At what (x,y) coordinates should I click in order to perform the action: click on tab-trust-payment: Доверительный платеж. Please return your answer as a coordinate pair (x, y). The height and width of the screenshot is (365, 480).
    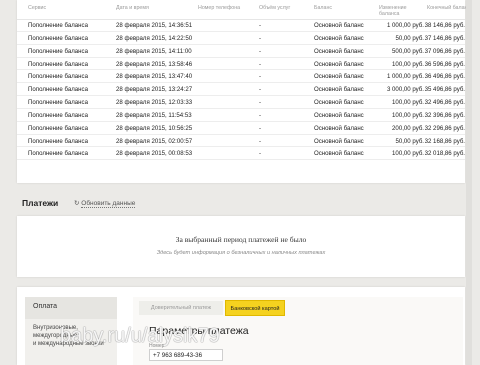
    Looking at the image, I should click on (181, 308).